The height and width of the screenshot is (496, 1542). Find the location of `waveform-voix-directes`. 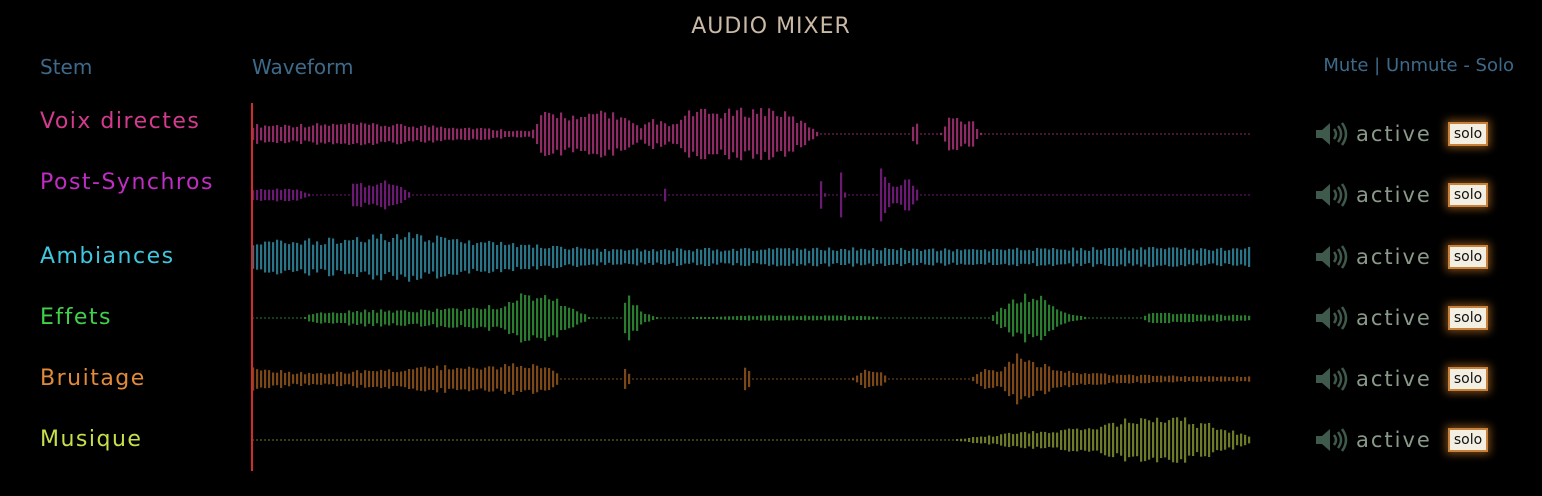

waveform-voix-directes is located at coordinates (752, 134).